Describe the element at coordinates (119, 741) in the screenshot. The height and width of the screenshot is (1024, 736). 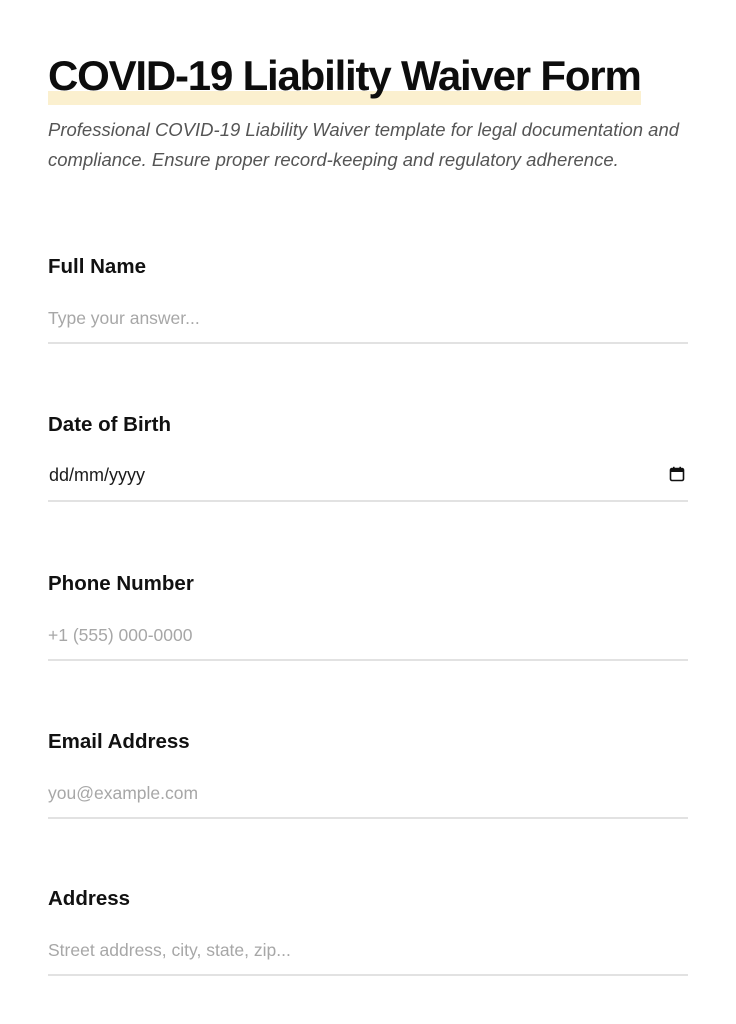
I see `email-address-label: Email Address` at that location.